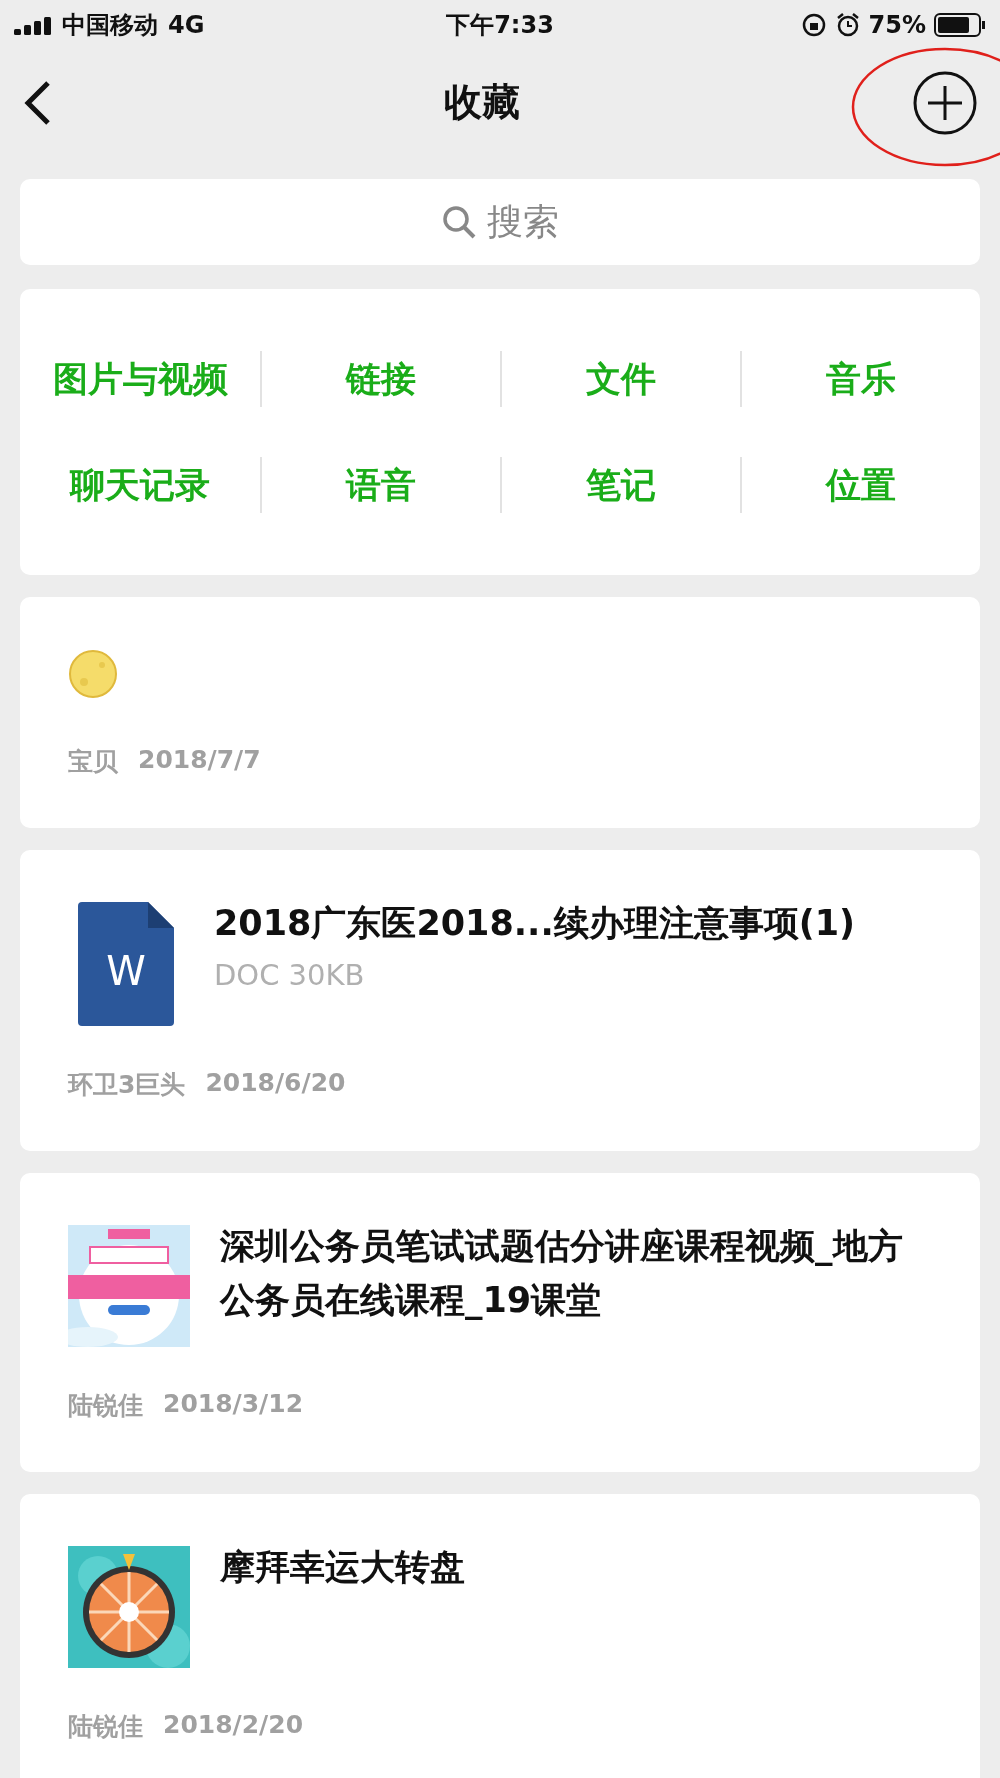 Image resolution: width=1000 pixels, height=1778 pixels. Describe the element at coordinates (860, 485) in the screenshot. I see `category-link: 位置` at that location.